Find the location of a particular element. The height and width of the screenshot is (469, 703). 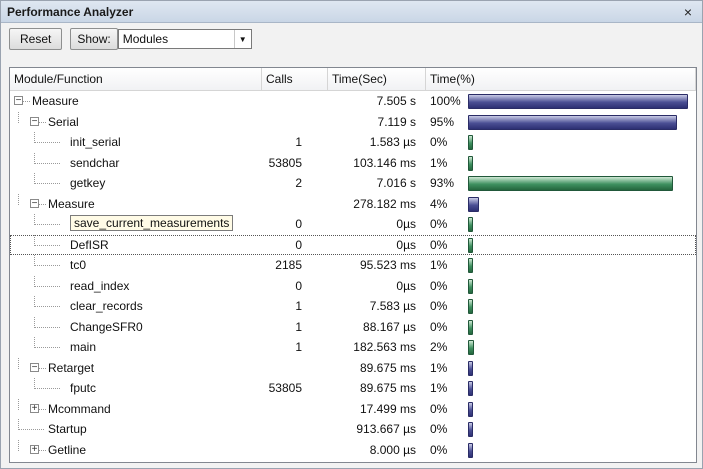

table-row: getkey 2 7.016 s 93% is located at coordinates (353, 183).